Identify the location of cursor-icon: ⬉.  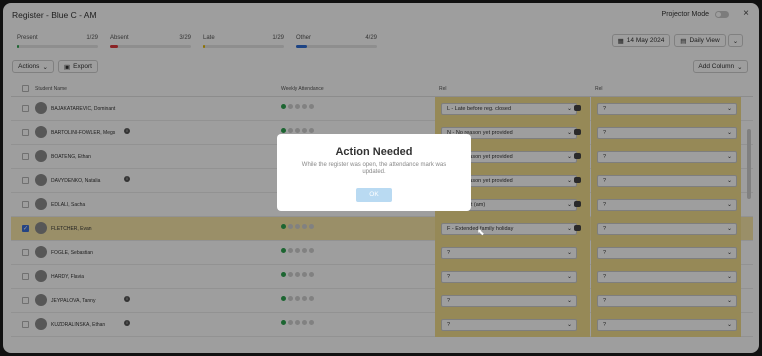
(481, 232).